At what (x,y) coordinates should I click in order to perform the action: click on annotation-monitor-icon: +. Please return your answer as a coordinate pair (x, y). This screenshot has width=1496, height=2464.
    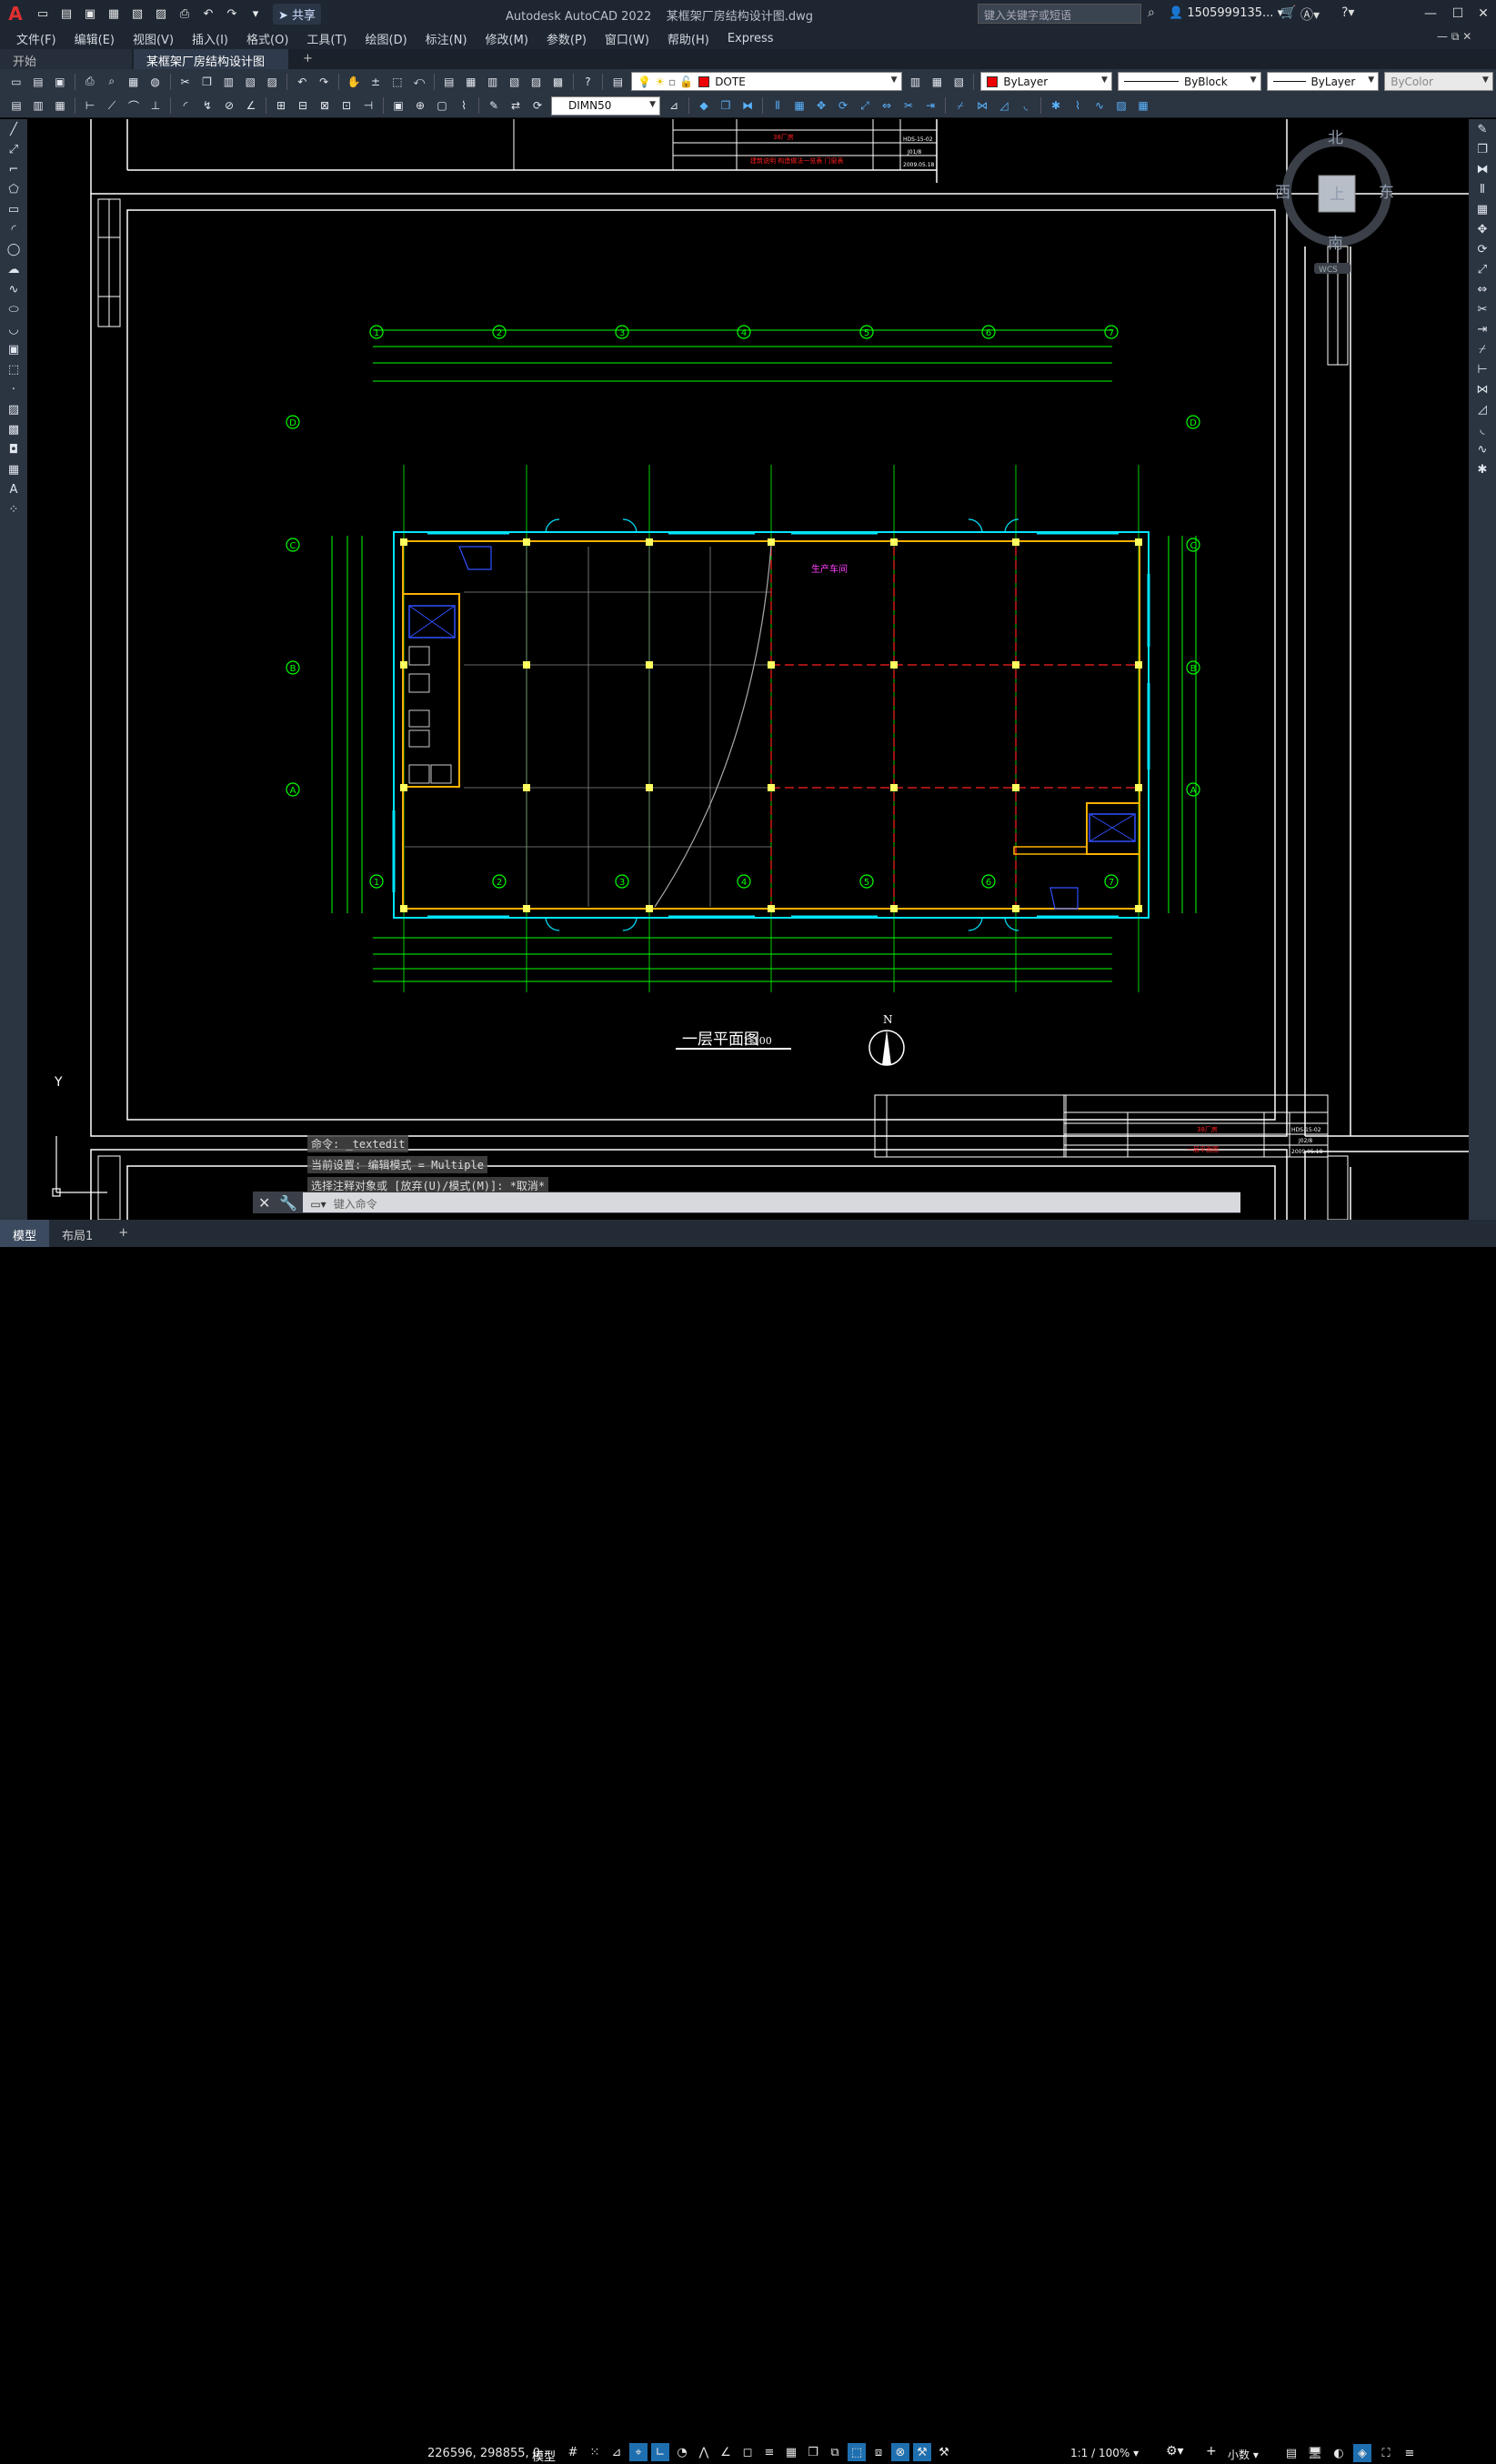
    Looking at the image, I should click on (1211, 2451).